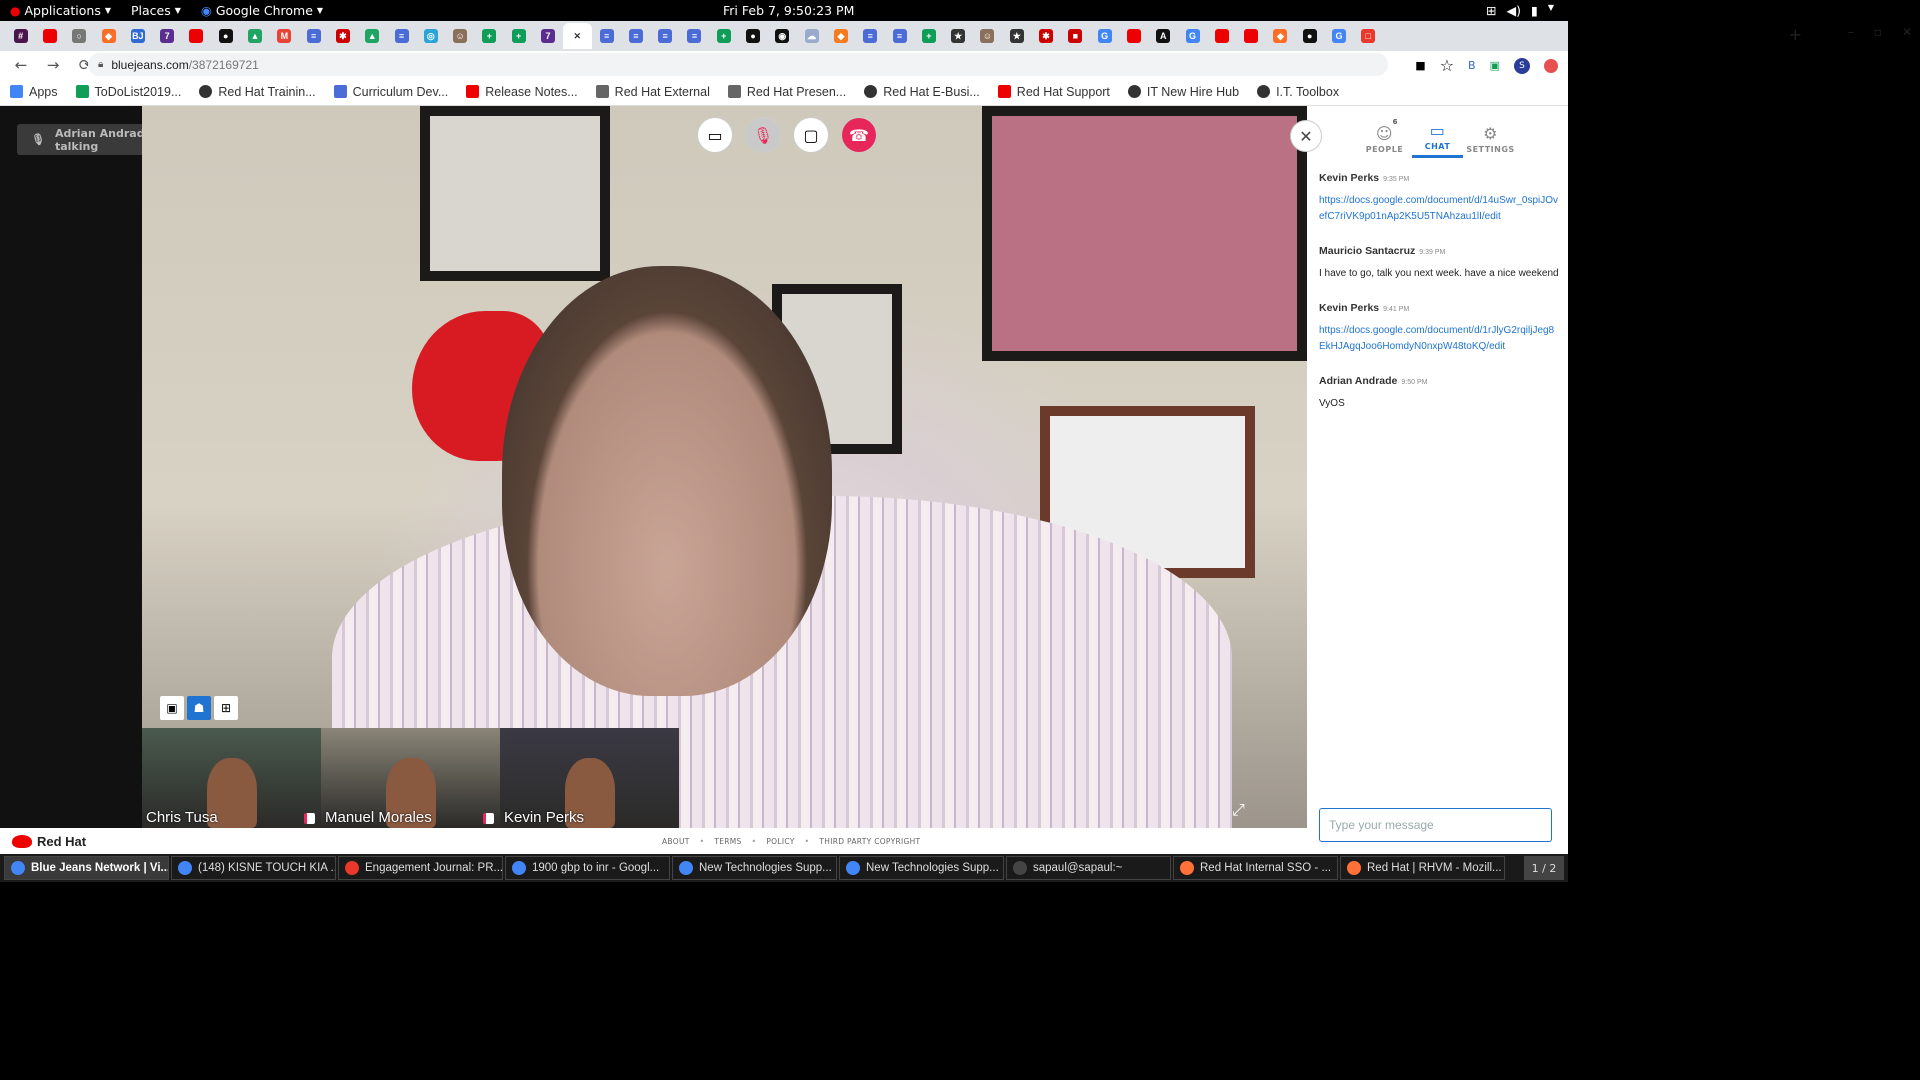 Image resolution: width=1920 pixels, height=1080 pixels. I want to click on bookmark-item: Red Hat Support, so click(1053, 92).